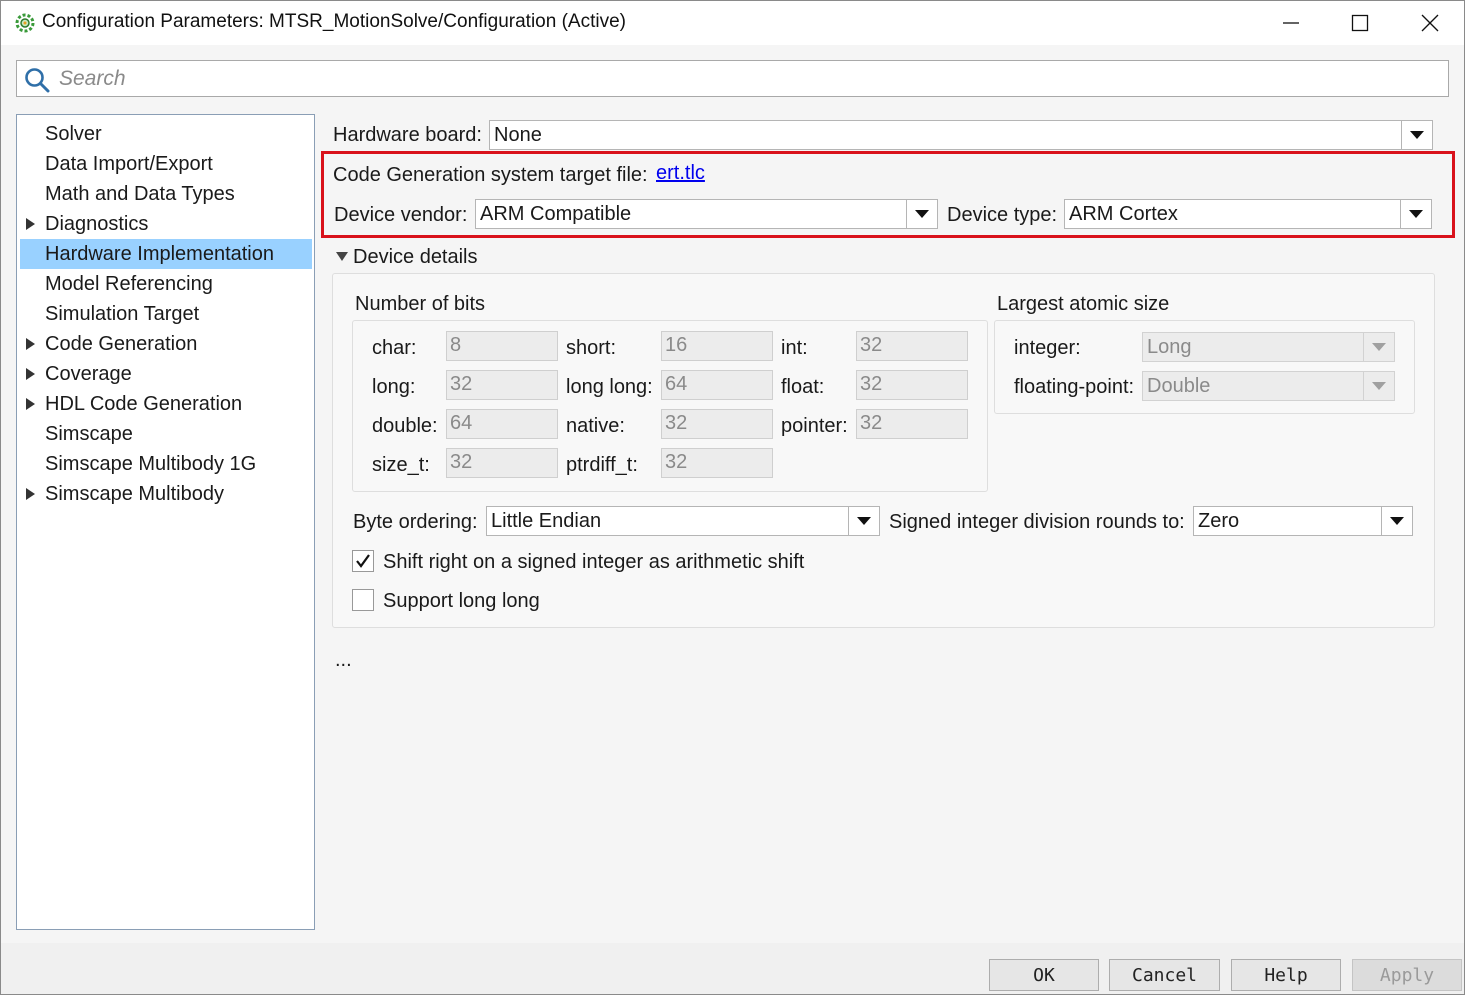 The width and height of the screenshot is (1465, 995). I want to click on tree-item-data-import-export: Data Import/Export, so click(166, 164).